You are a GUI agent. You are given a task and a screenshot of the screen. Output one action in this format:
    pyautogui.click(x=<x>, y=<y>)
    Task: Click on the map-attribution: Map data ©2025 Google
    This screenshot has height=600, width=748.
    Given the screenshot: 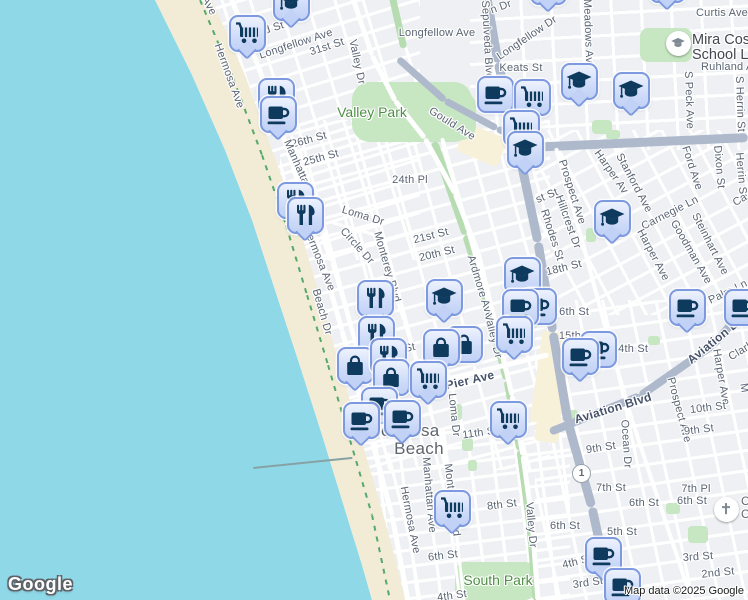 What is the action you would take?
    pyautogui.click(x=683, y=591)
    